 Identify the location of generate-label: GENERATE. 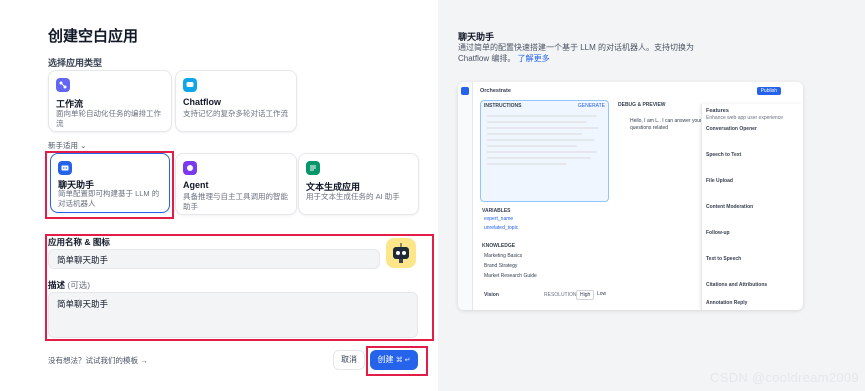
(591, 106).